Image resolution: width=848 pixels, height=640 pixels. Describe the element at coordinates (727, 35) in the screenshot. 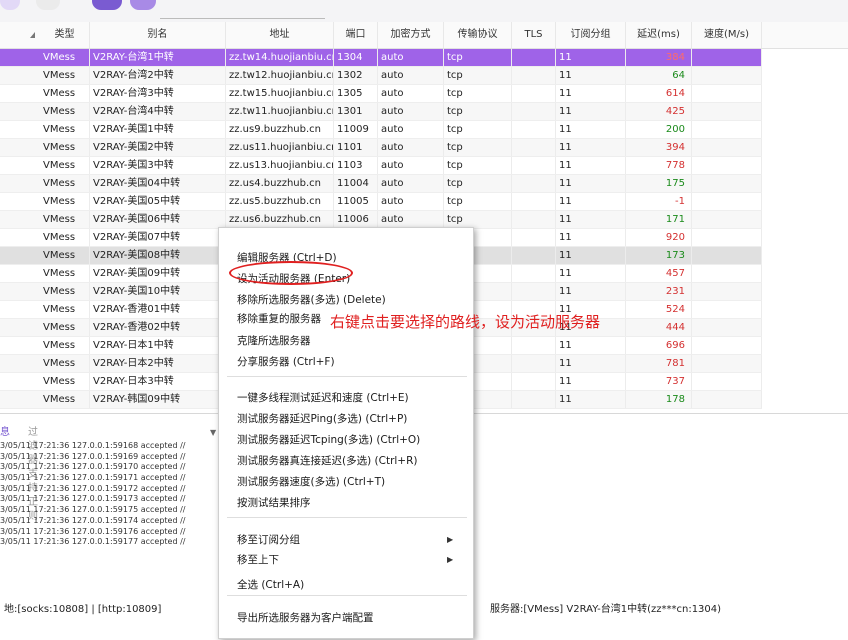

I see `column-header-speed: 速度(M/s)` at that location.